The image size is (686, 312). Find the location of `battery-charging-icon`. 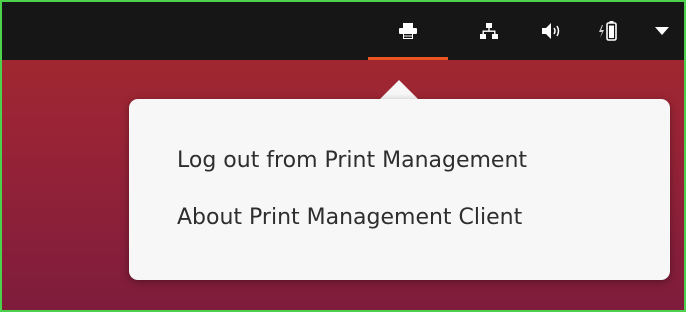

battery-charging-icon is located at coordinates (608, 31).